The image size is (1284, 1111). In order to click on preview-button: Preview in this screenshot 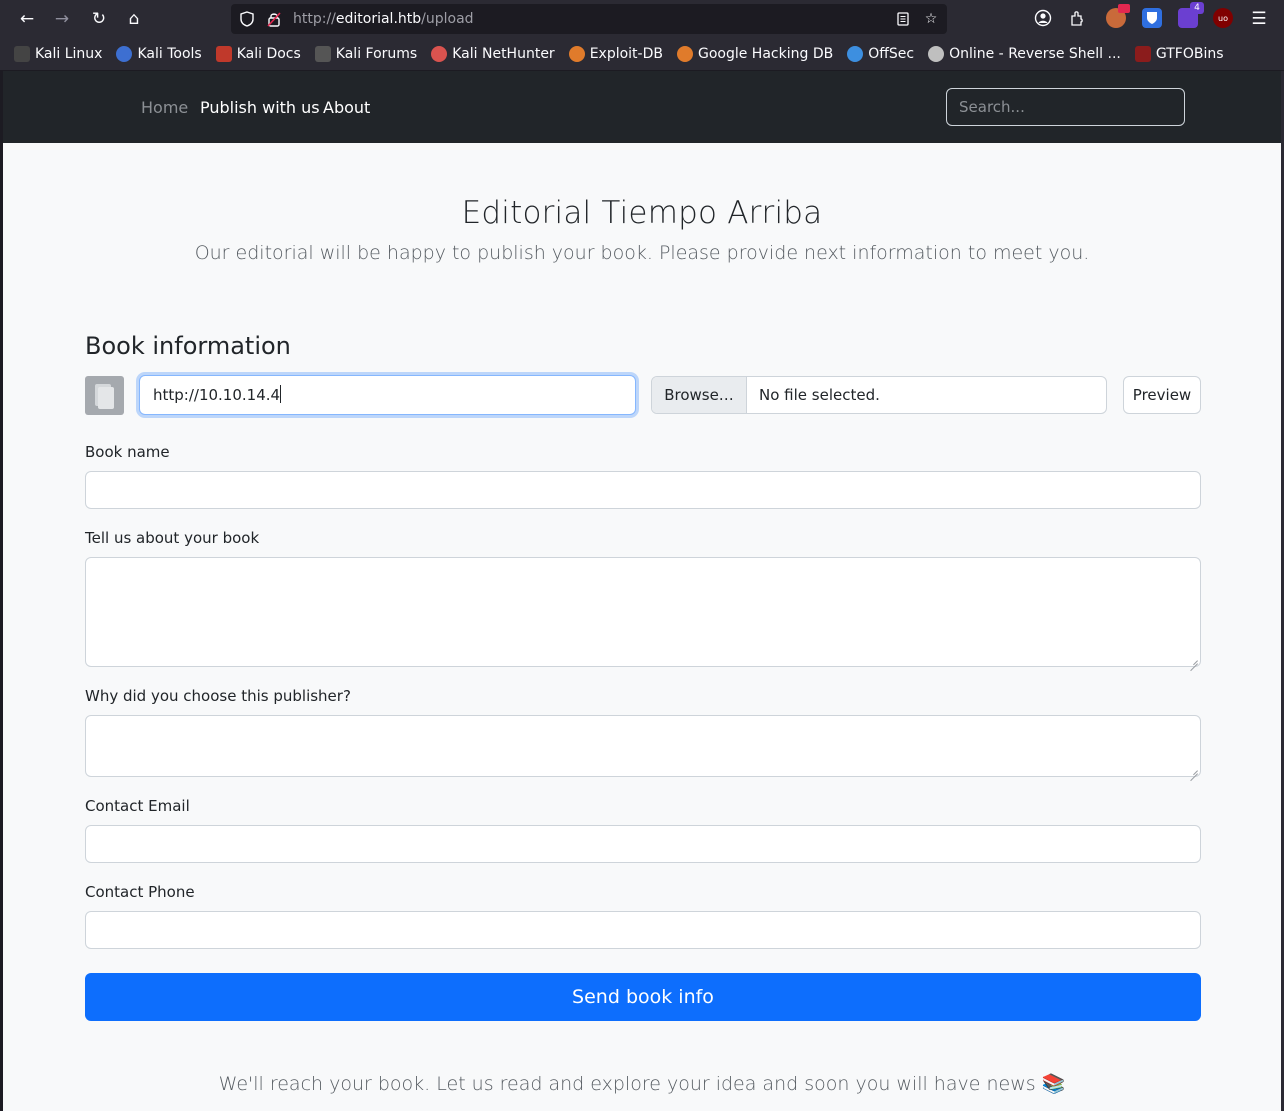, I will do `click(1162, 395)`.